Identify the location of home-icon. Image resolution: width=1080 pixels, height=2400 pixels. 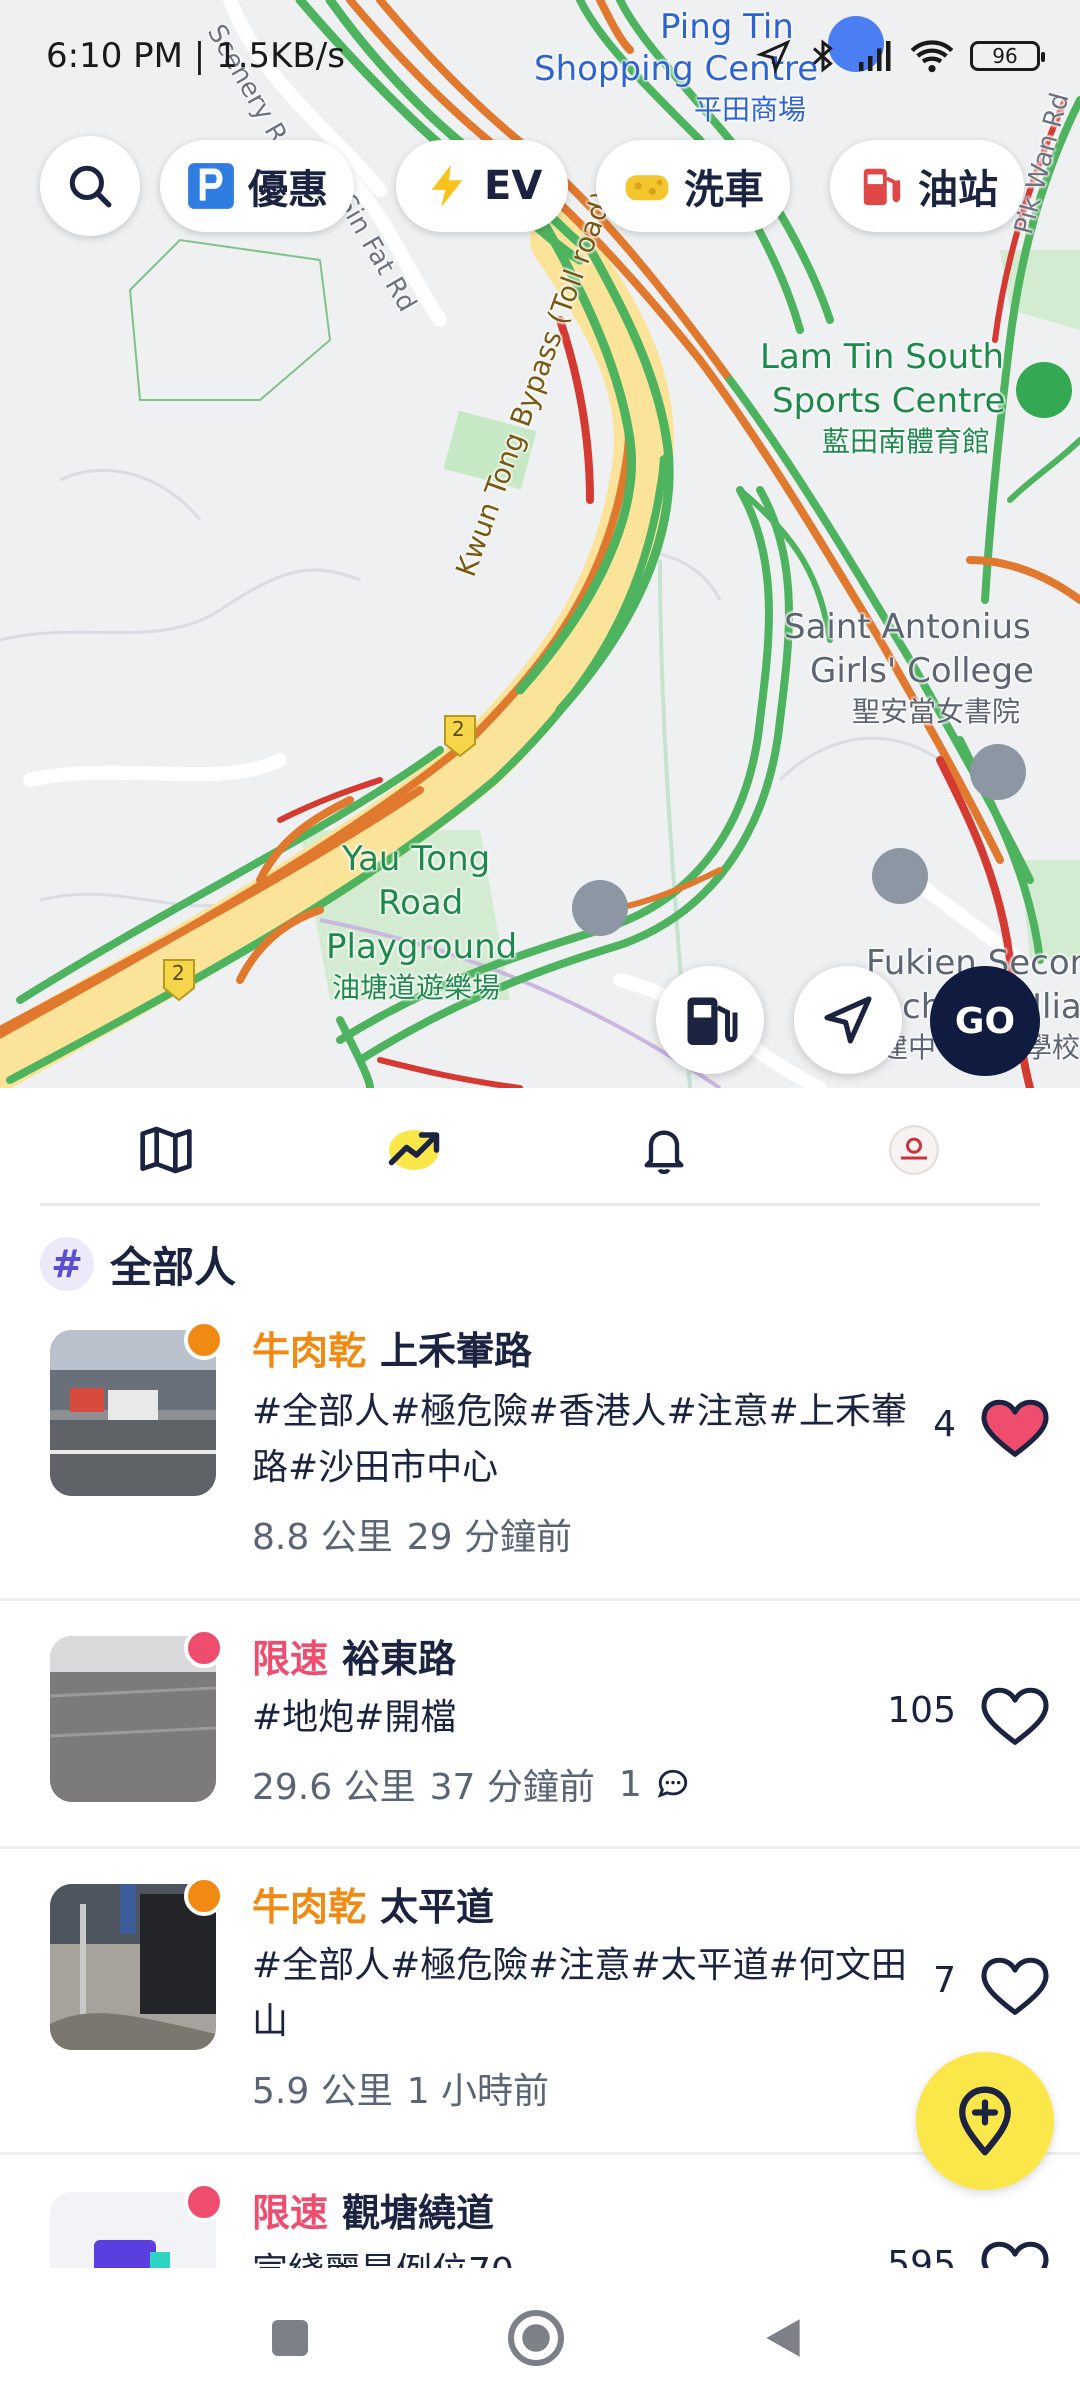
(536, 2338).